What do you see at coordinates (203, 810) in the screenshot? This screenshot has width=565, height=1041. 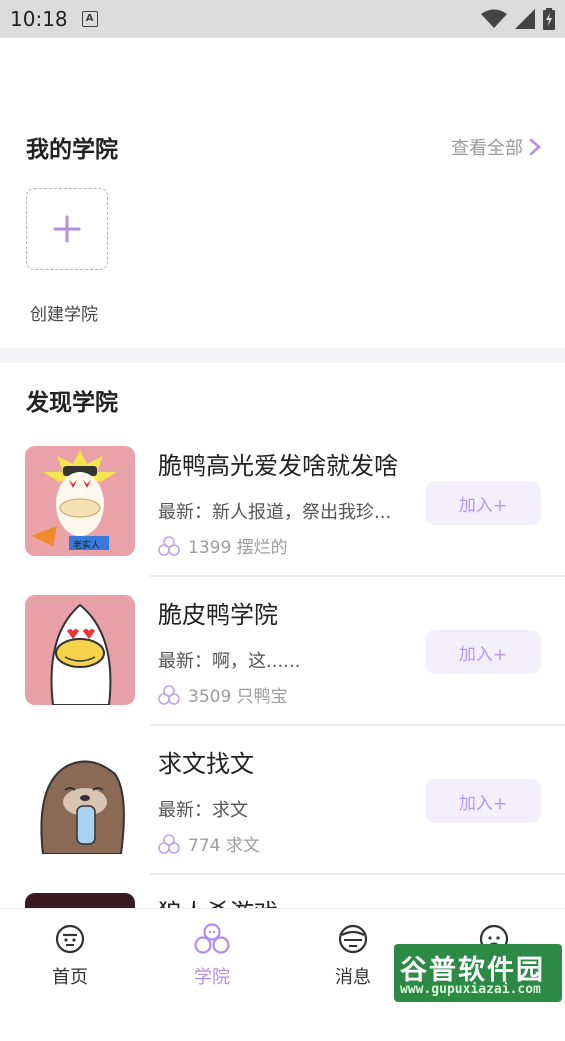 I see `academy-latest: 最新：求文` at bounding box center [203, 810].